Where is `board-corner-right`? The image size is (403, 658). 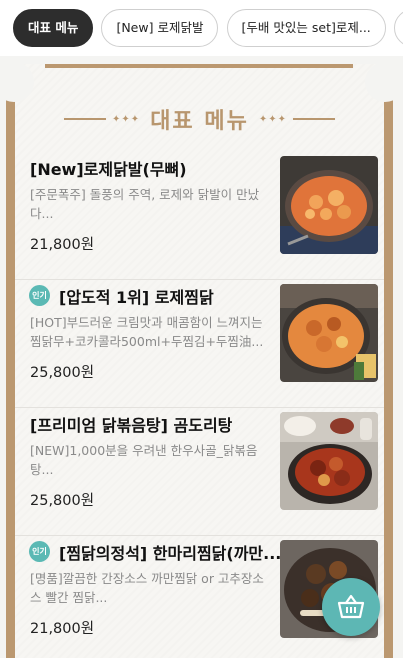
board-corner-right is located at coordinates (384, 82).